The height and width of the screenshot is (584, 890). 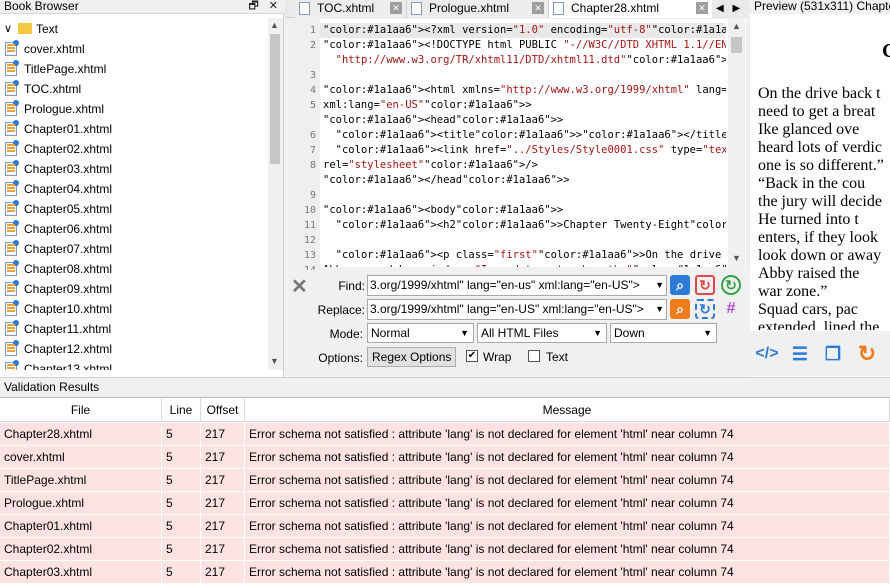 I want to click on wrap-checkbox: ✔, so click(x=472, y=356).